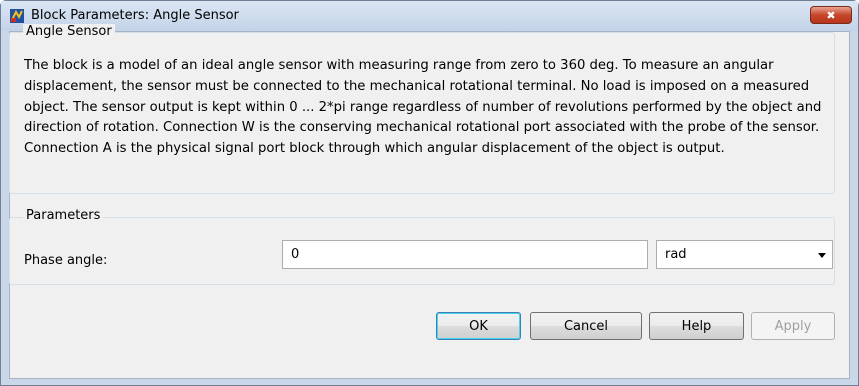  What do you see at coordinates (69, 31) in the screenshot?
I see `block-name-label: Angle Sensor` at bounding box center [69, 31].